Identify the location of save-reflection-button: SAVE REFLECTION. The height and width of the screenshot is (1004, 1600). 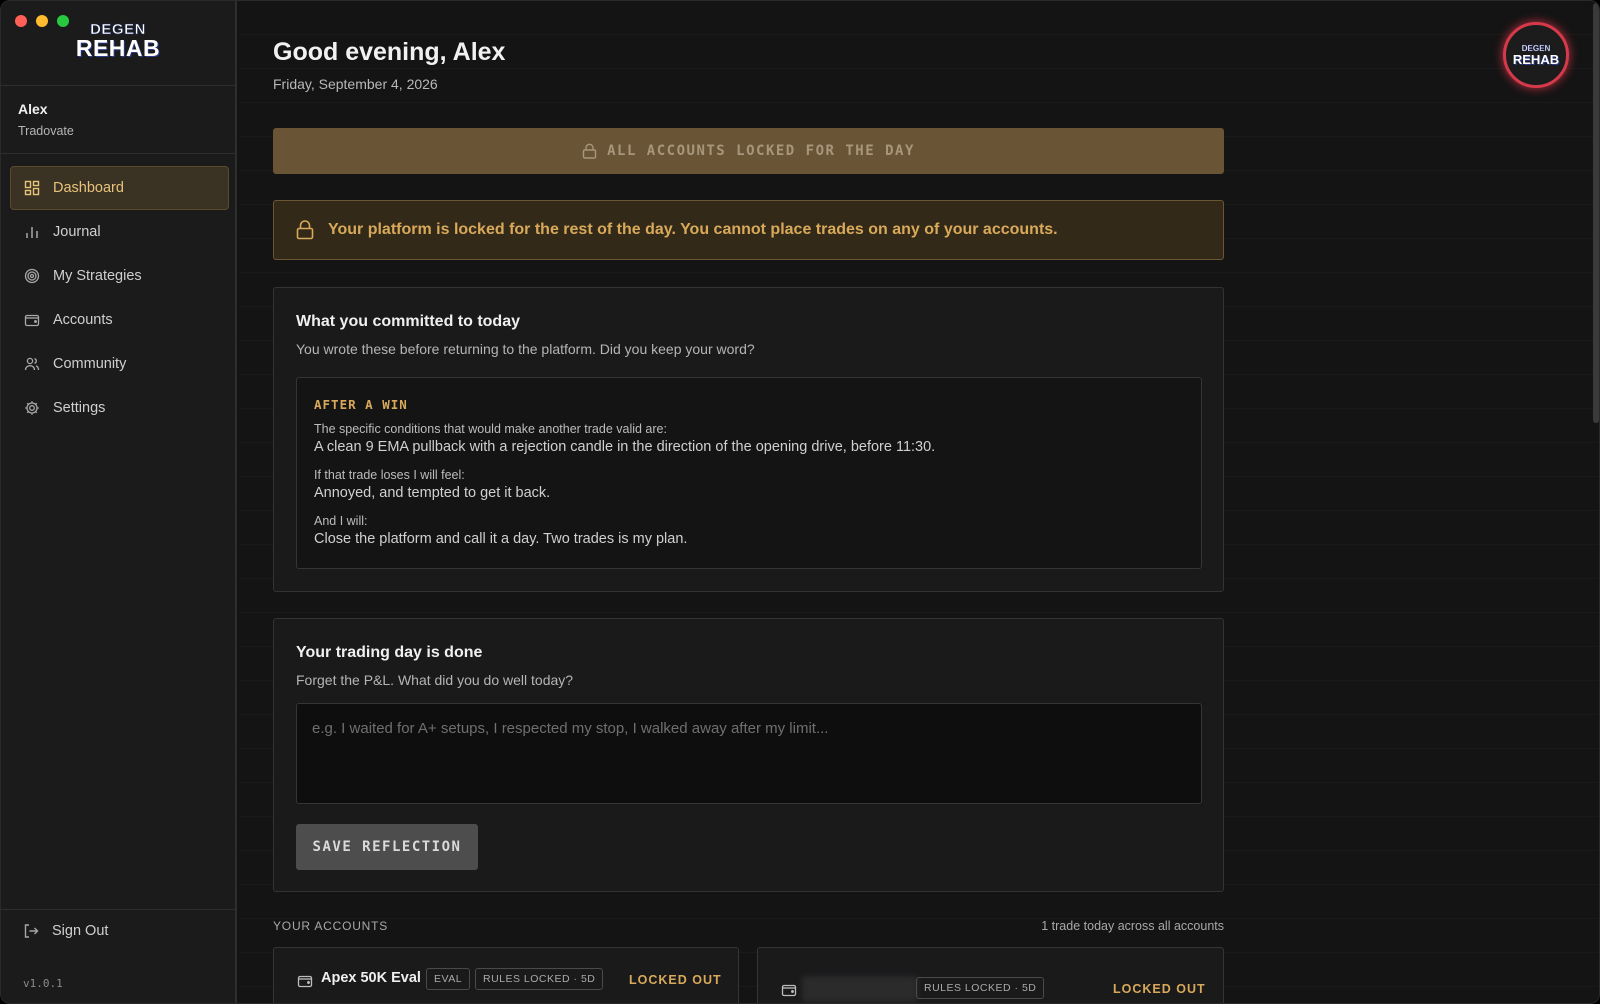
(387, 847).